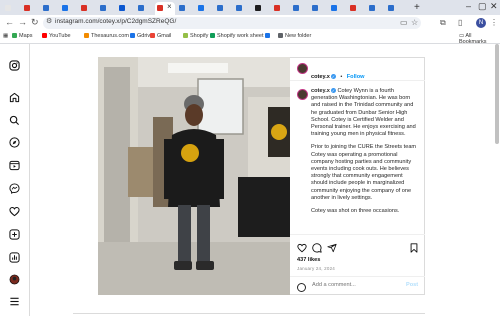 The height and width of the screenshot is (316, 500). What do you see at coordinates (49, 21) in the screenshot?
I see `site-info-icon: ⚙` at bounding box center [49, 21].